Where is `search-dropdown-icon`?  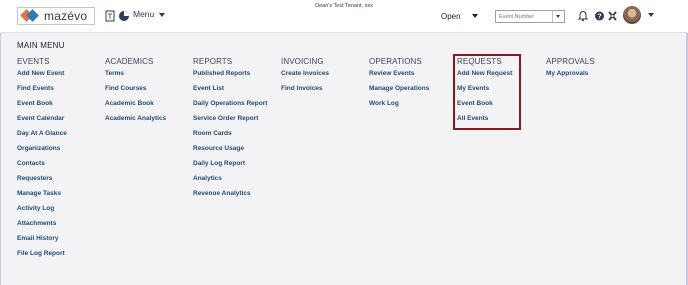 search-dropdown-icon is located at coordinates (558, 16).